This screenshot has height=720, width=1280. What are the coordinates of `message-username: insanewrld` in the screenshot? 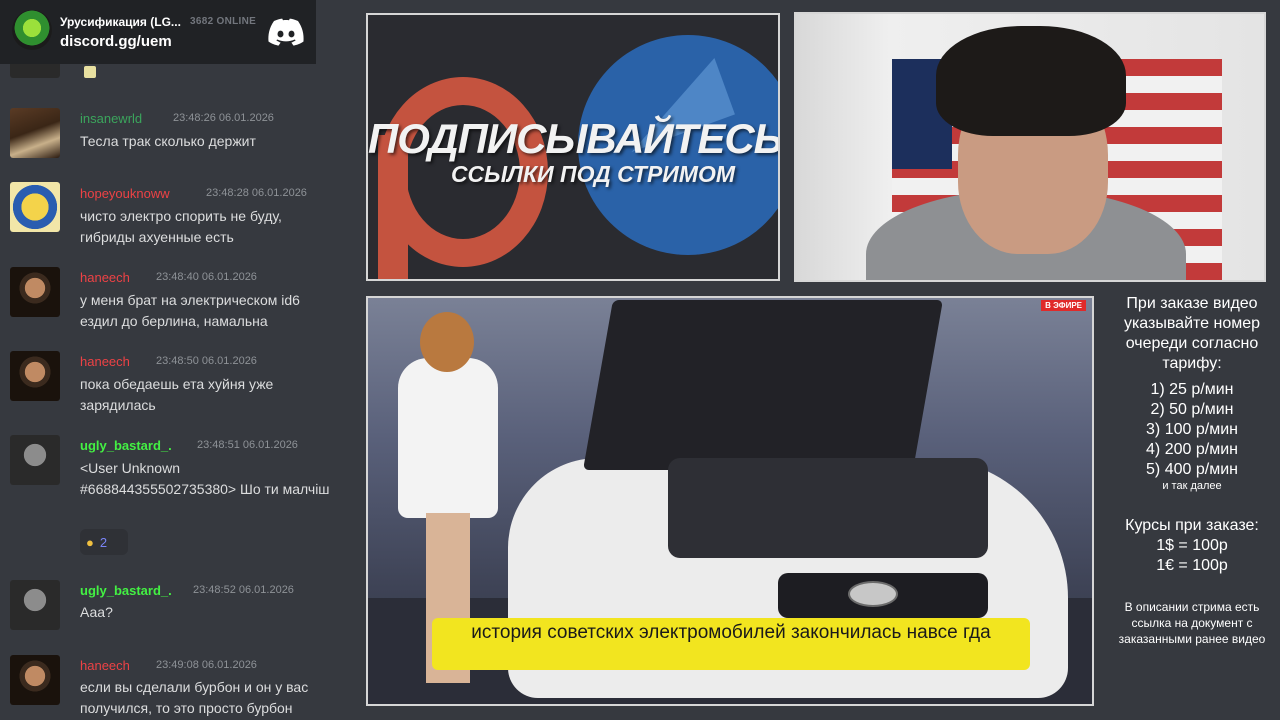 It's located at (111, 118).